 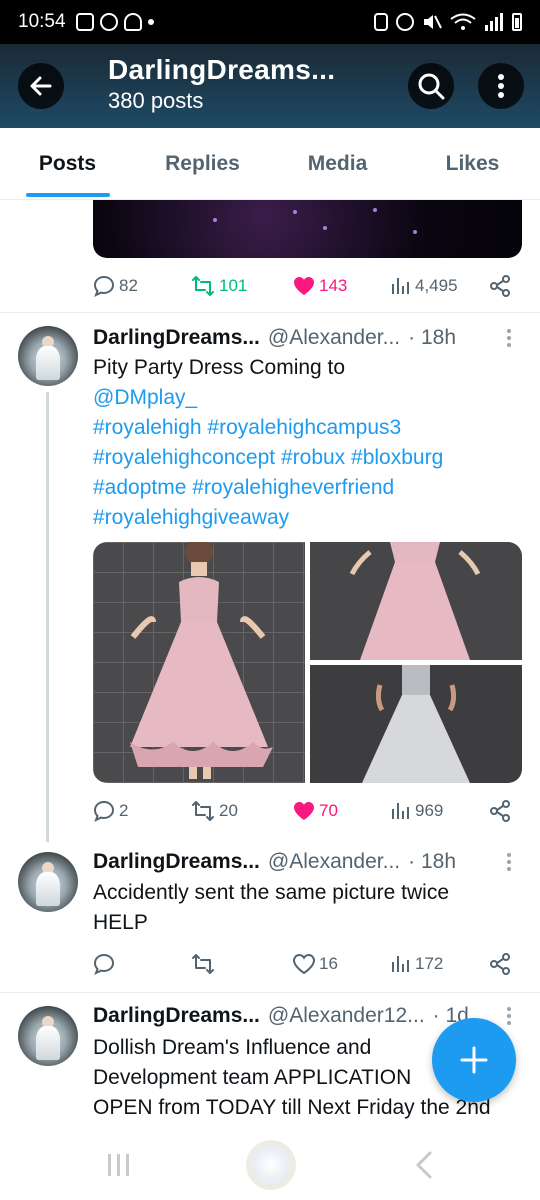 What do you see at coordinates (47, 617) in the screenshot?
I see `thread-connector` at bounding box center [47, 617].